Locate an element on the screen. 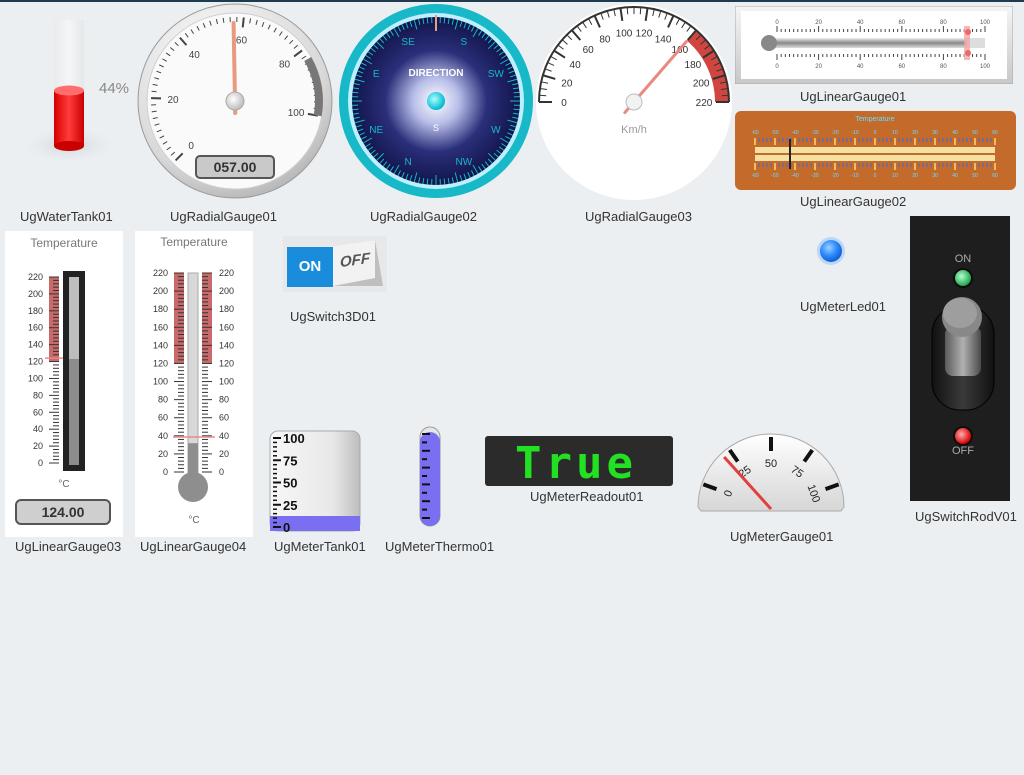  linear-gauge-02-label: UgLinearGauge02 is located at coordinates (853, 201).